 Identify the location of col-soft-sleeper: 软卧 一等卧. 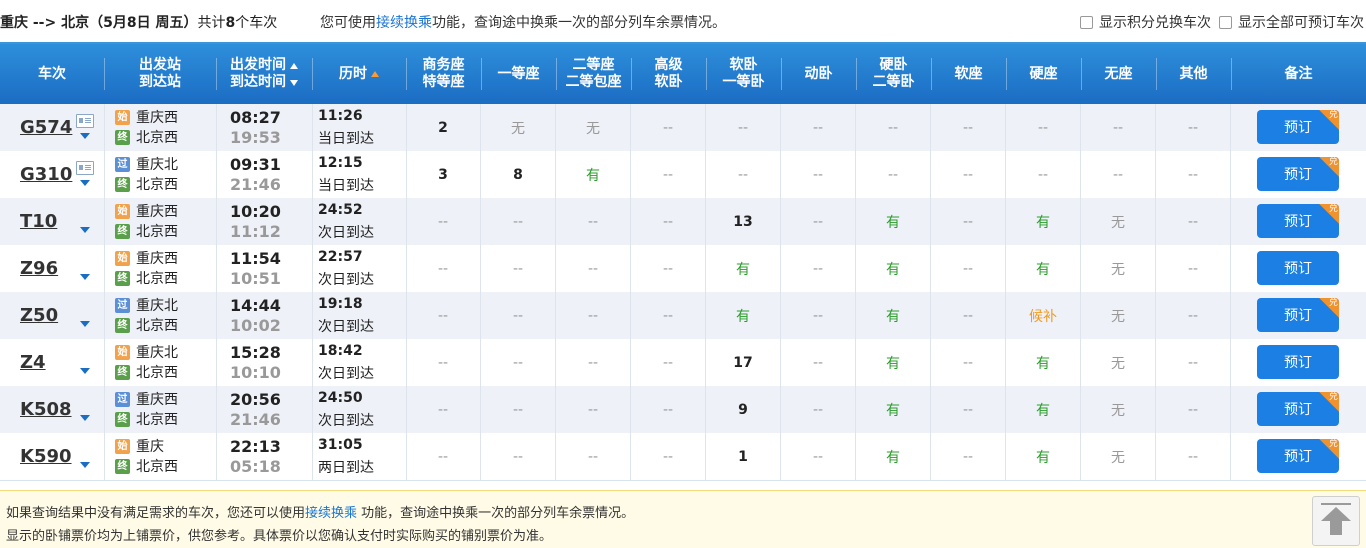
(743, 74).